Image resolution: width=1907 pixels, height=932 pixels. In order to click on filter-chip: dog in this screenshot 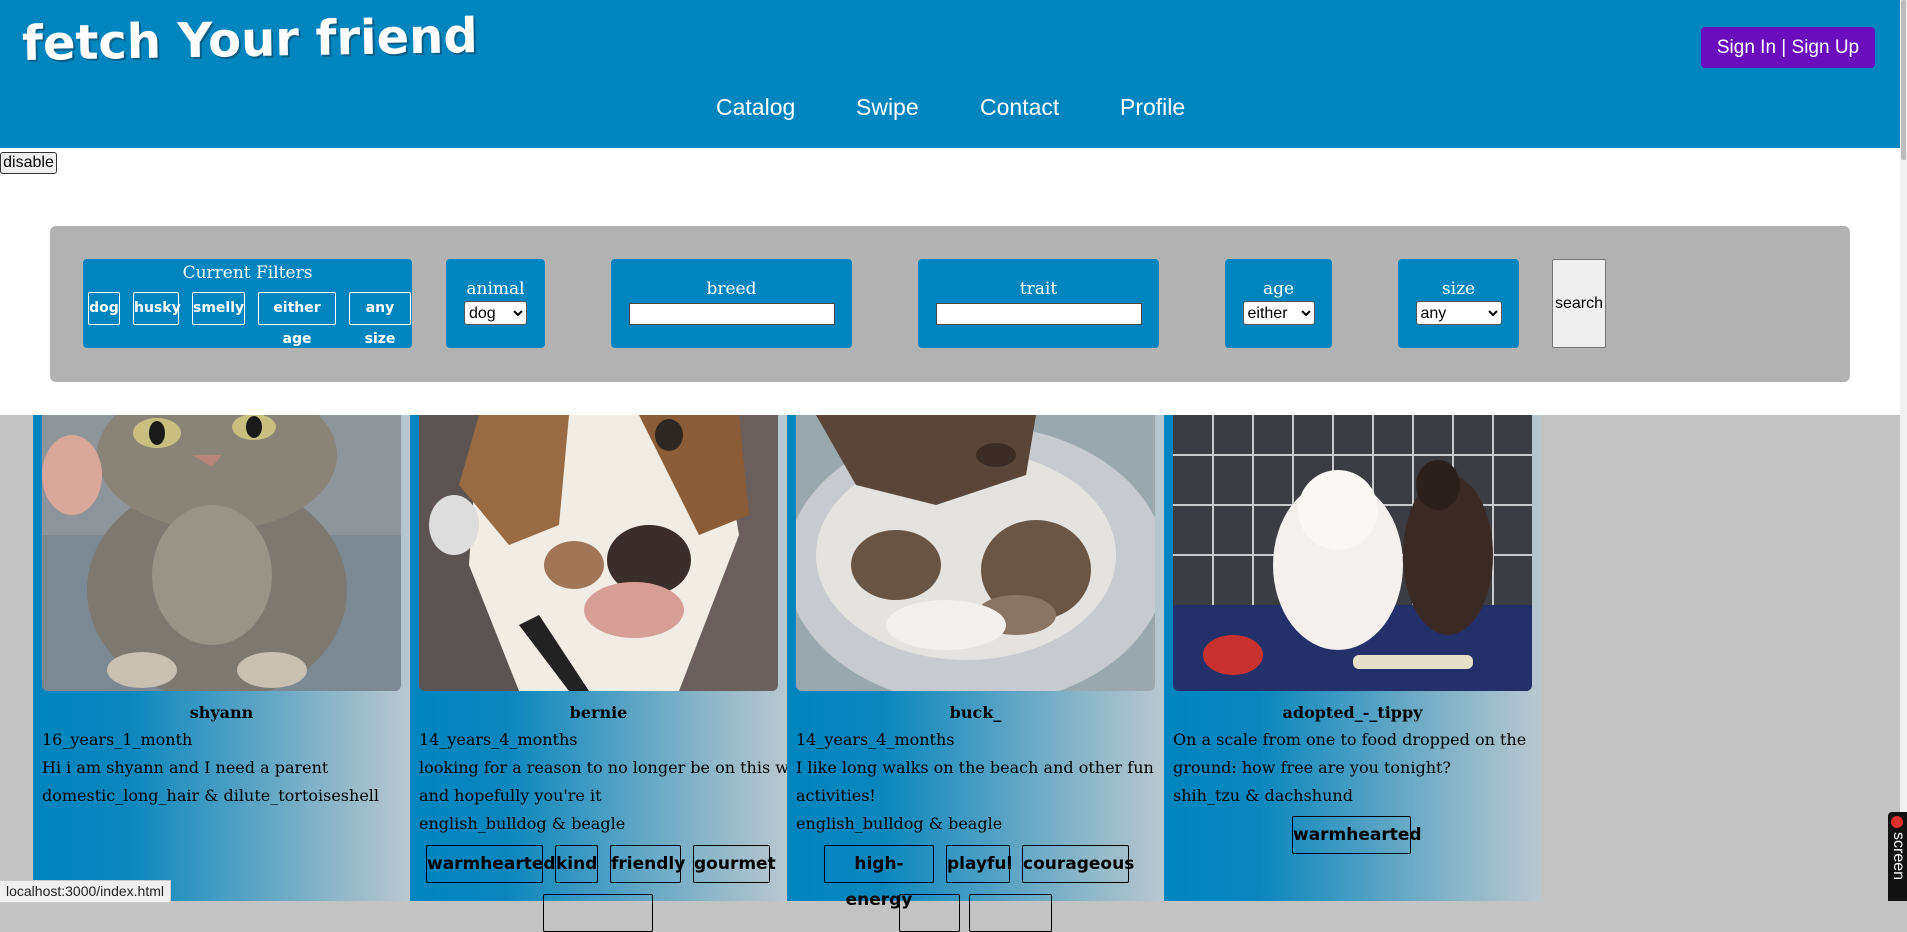, I will do `click(104, 308)`.